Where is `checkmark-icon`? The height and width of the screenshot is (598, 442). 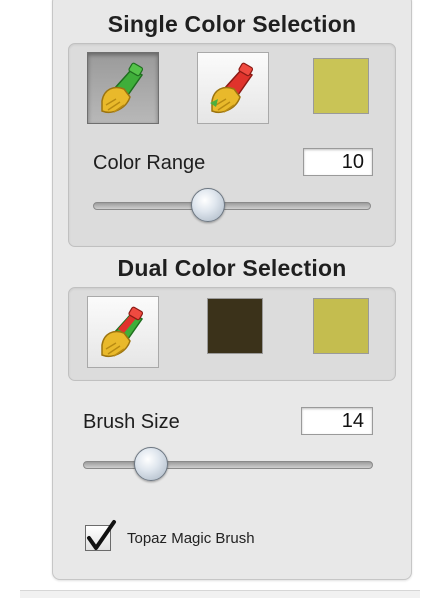
checkmark-icon is located at coordinates (101, 535).